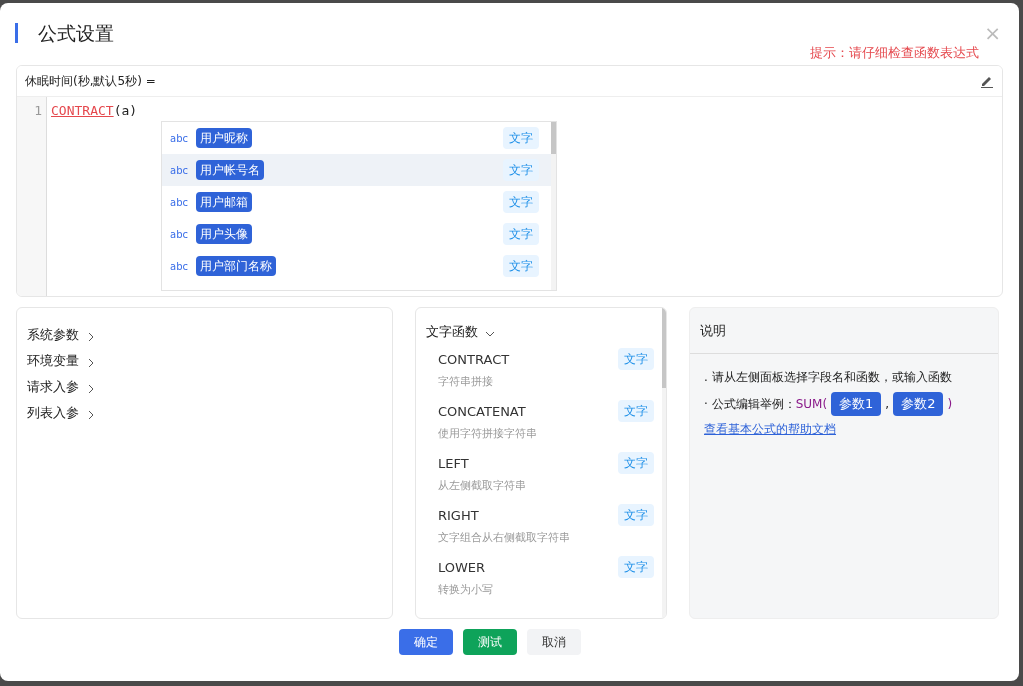  I want to click on line-number: 1, so click(37, 111).